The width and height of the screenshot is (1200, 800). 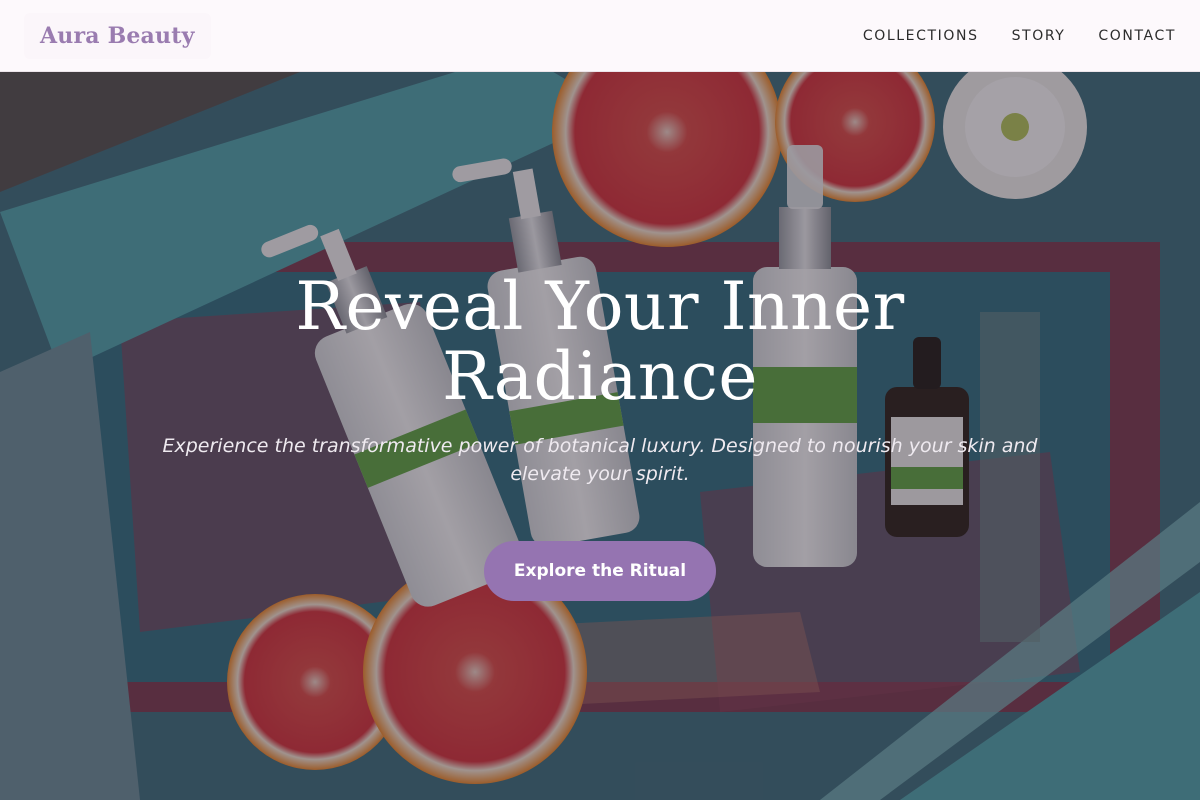 What do you see at coordinates (1137, 36) in the screenshot?
I see `nav-link-contact: CONTACT` at bounding box center [1137, 36].